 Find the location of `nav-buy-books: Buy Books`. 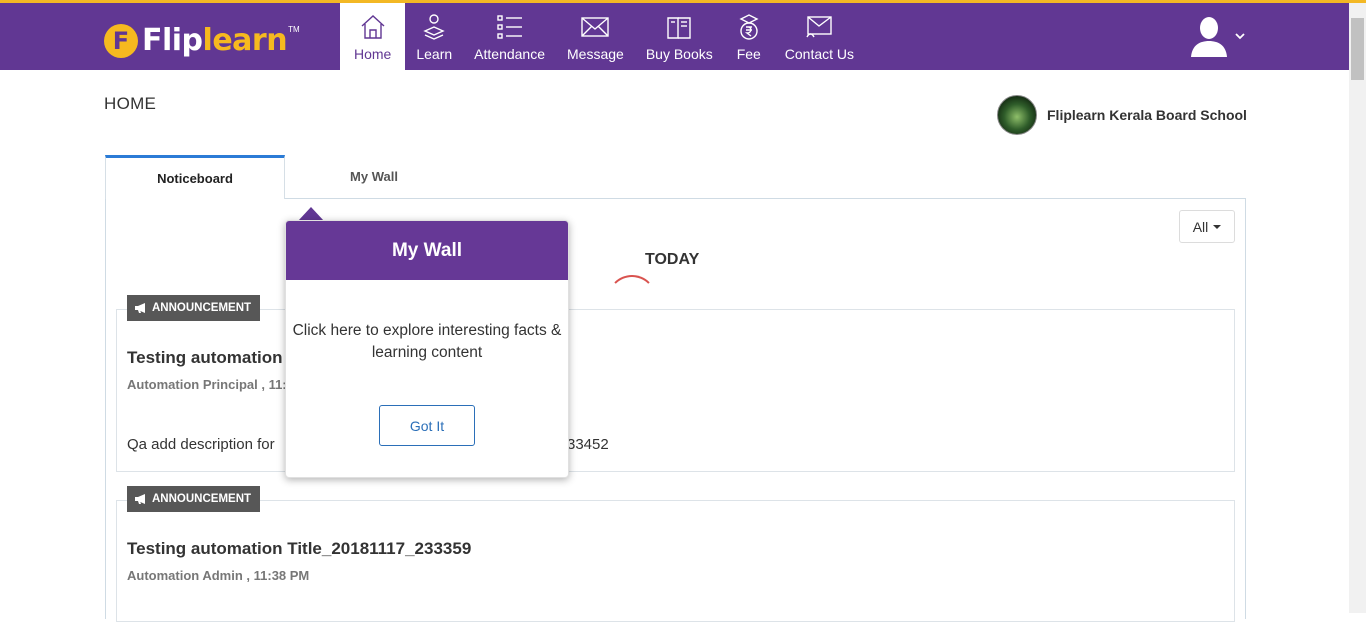

nav-buy-books: Buy Books is located at coordinates (679, 36).